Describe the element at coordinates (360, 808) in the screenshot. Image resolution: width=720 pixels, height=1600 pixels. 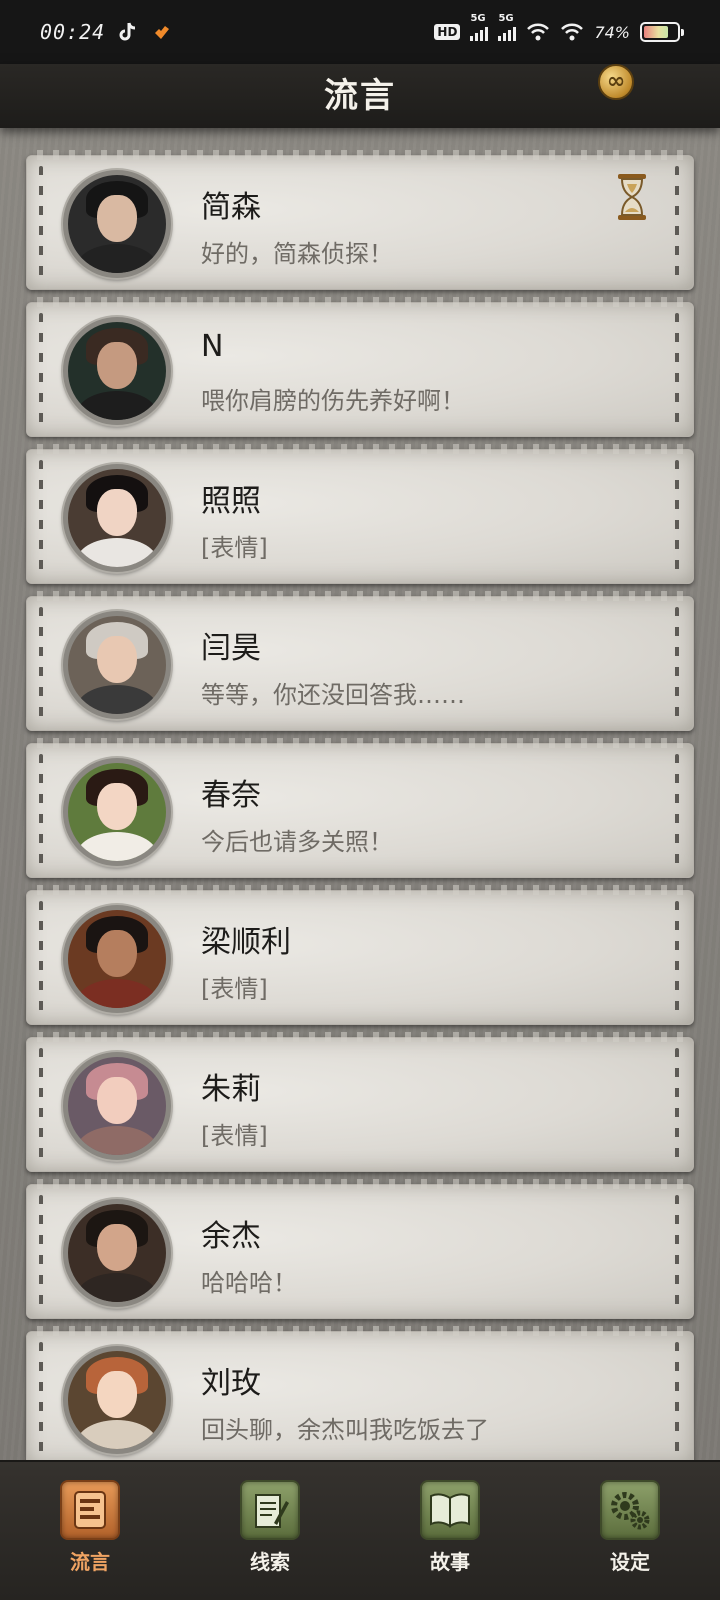
I see `contact-item: 春奈 今后也请多关照！` at that location.